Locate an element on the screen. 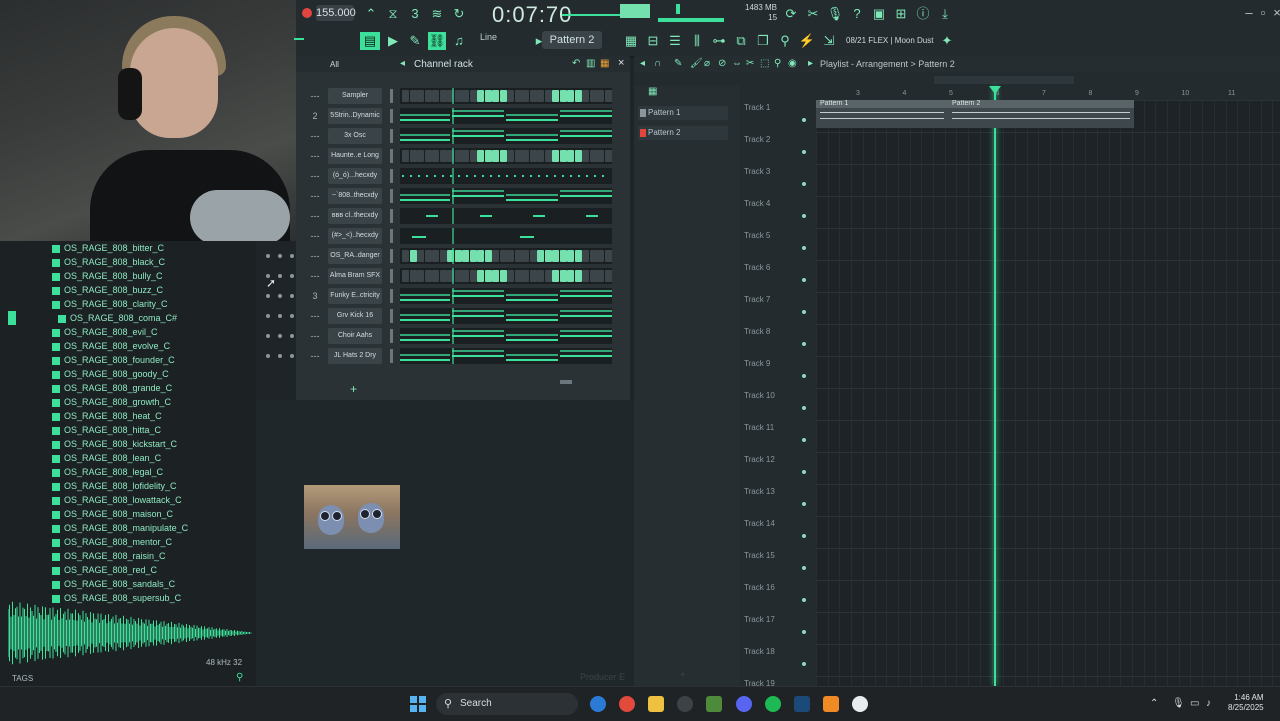 This screenshot has width=1280, height=721. undo-history-icon: ⟳ is located at coordinates (791, 14).